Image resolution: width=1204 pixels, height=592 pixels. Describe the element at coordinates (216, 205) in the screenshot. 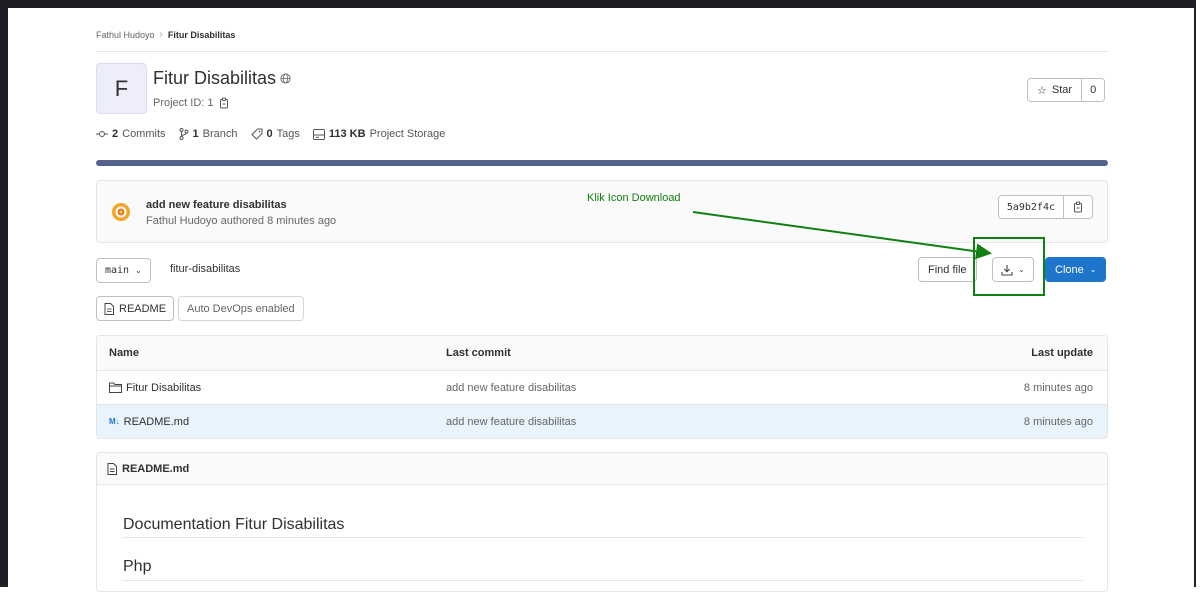

I see `commit-title-link: add new feature disabilitas` at that location.